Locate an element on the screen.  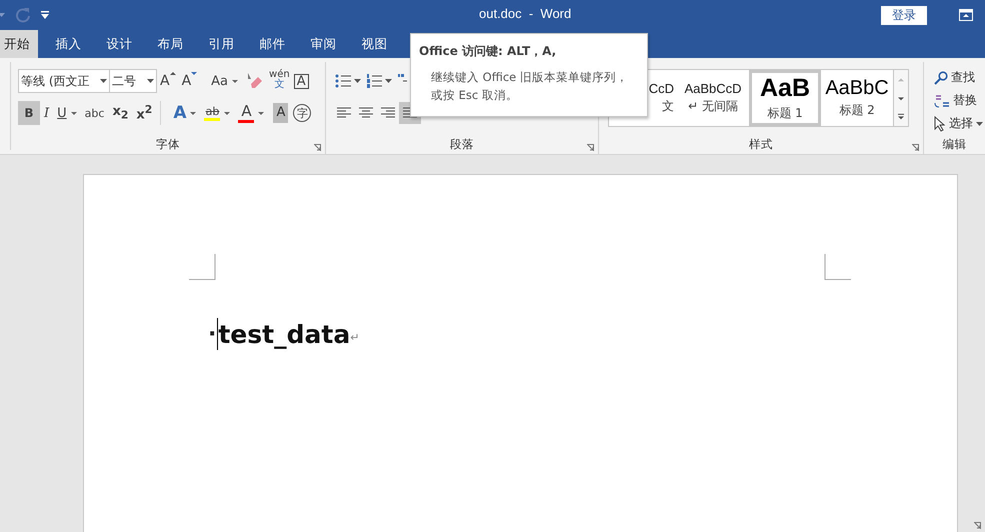
group-label: 段落 is located at coordinates (462, 144).